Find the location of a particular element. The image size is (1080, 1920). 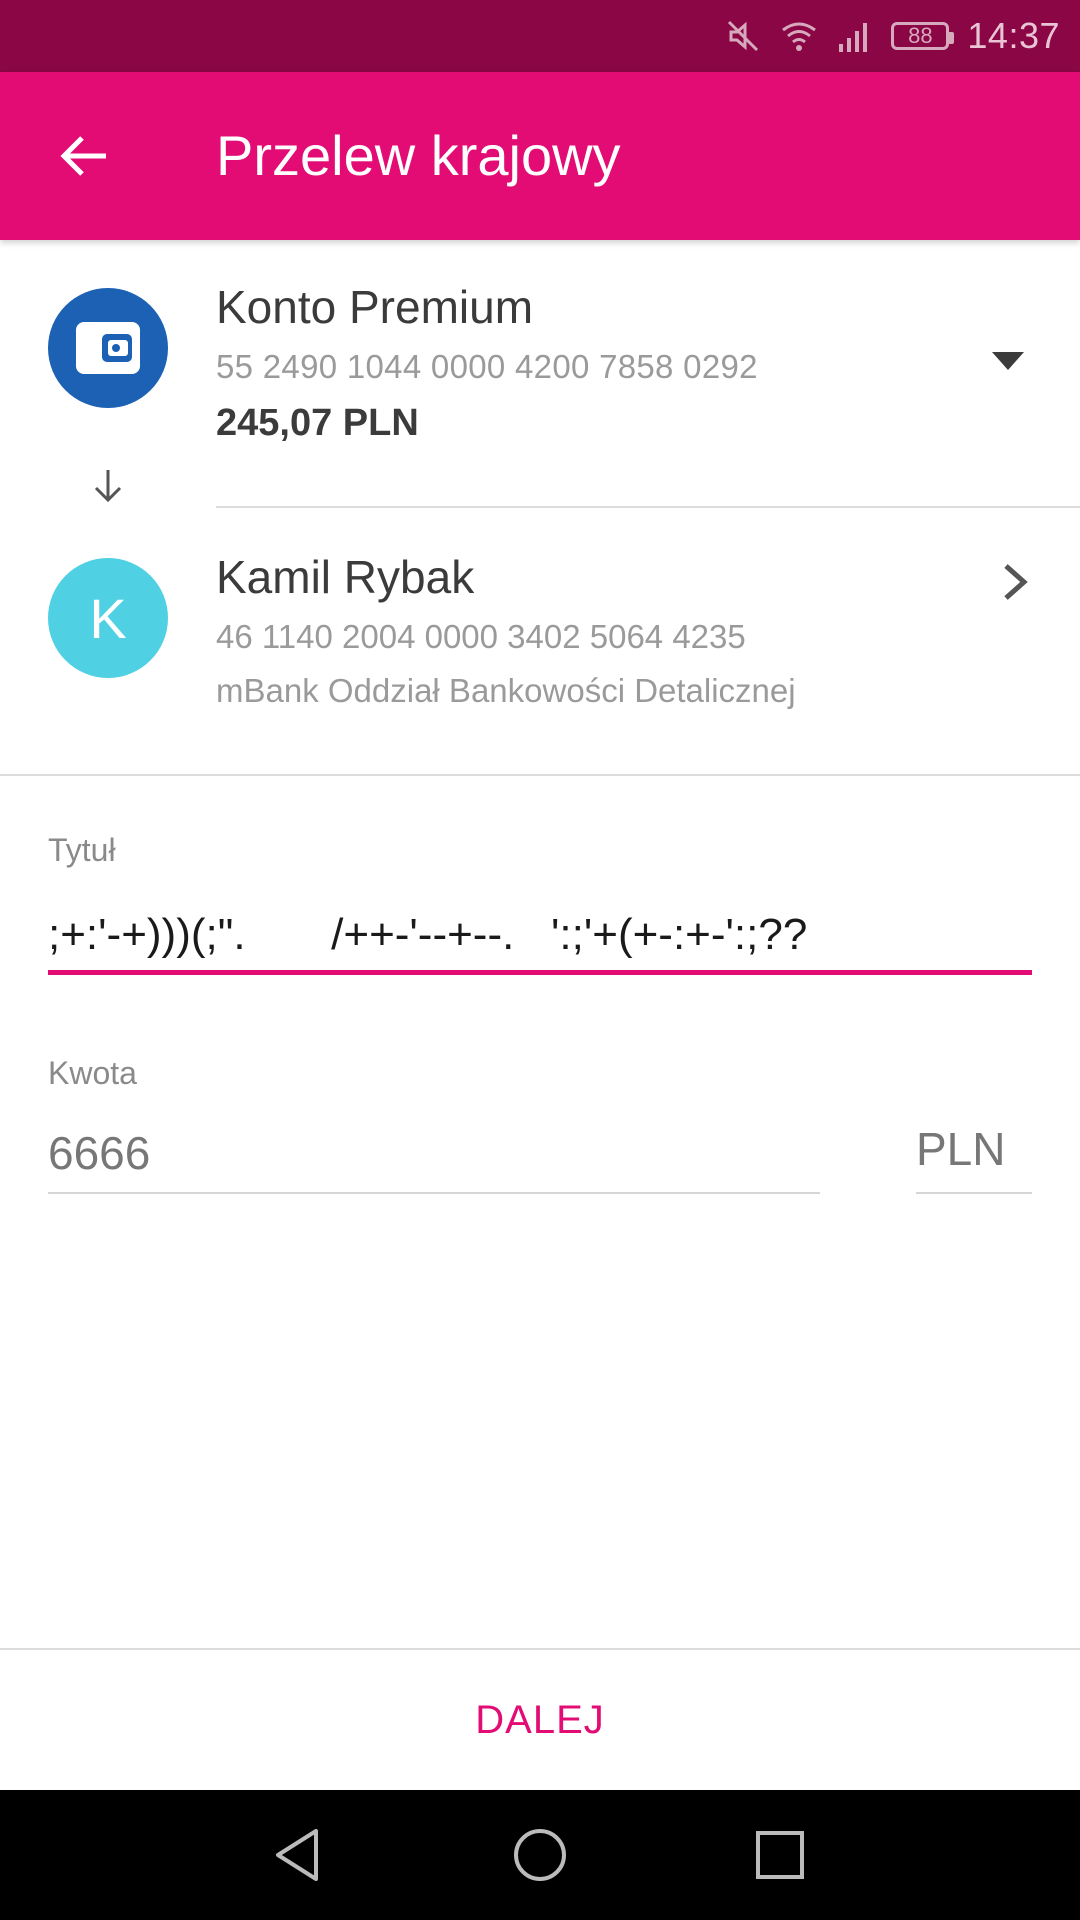

currency-selector: PLN is located at coordinates (960, 1149).